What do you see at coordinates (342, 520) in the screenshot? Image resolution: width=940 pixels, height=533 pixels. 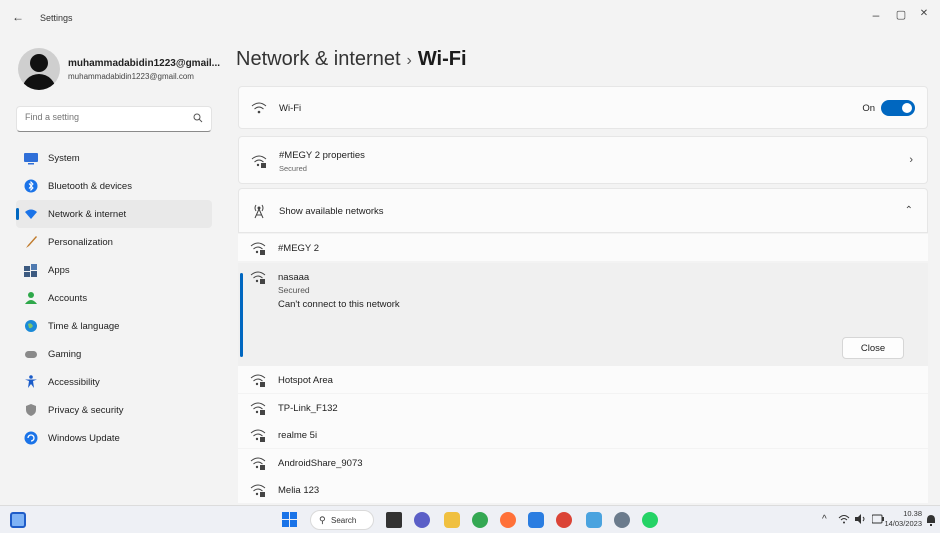 I see `taskbar-search-button: ⚲ Search` at bounding box center [342, 520].